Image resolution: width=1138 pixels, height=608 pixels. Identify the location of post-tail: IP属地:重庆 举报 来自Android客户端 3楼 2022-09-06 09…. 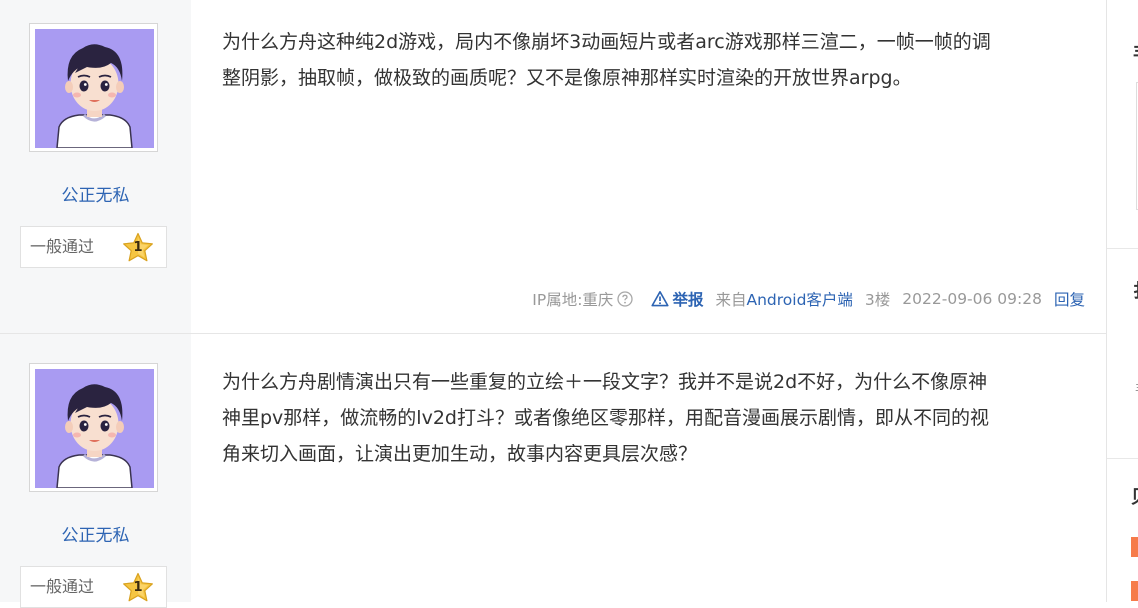
(808, 299).